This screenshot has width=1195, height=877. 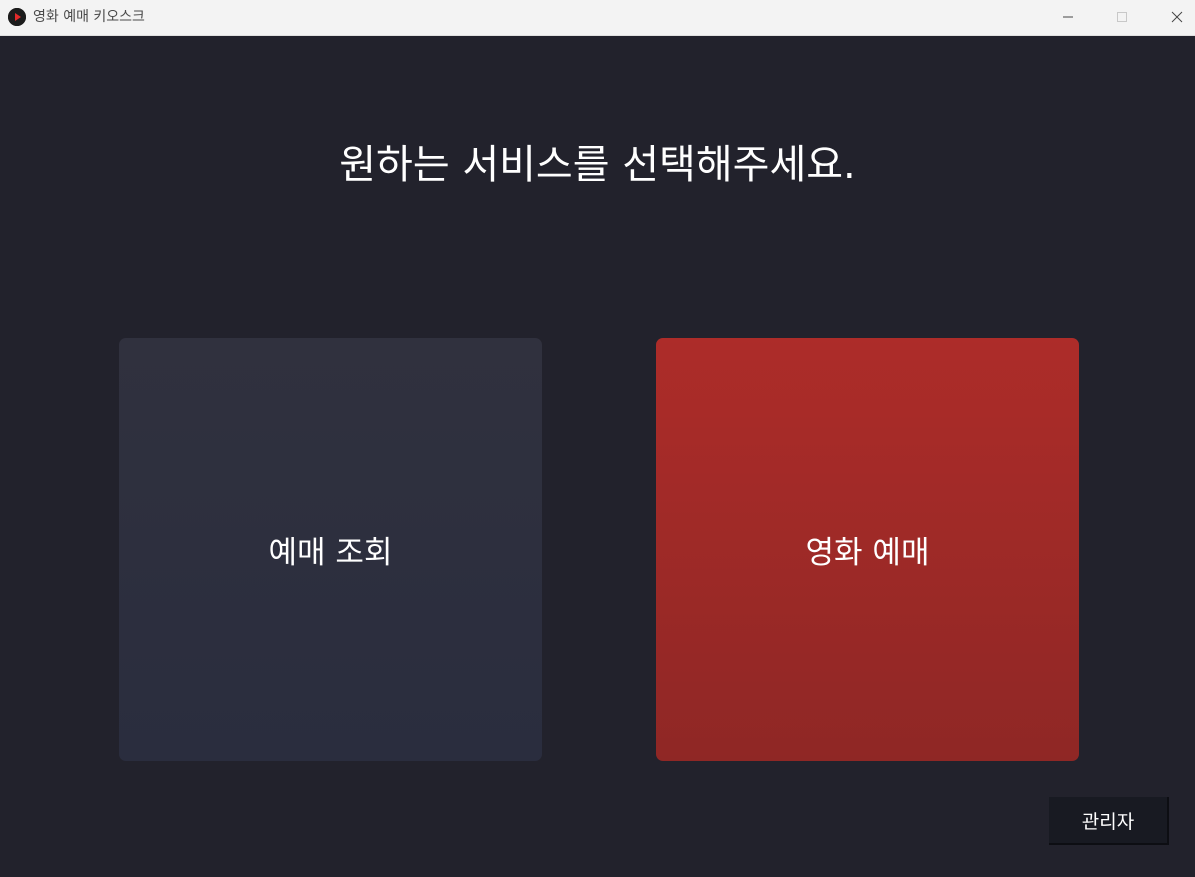 I want to click on admin-button-label: 관리자, so click(x=1108, y=821).